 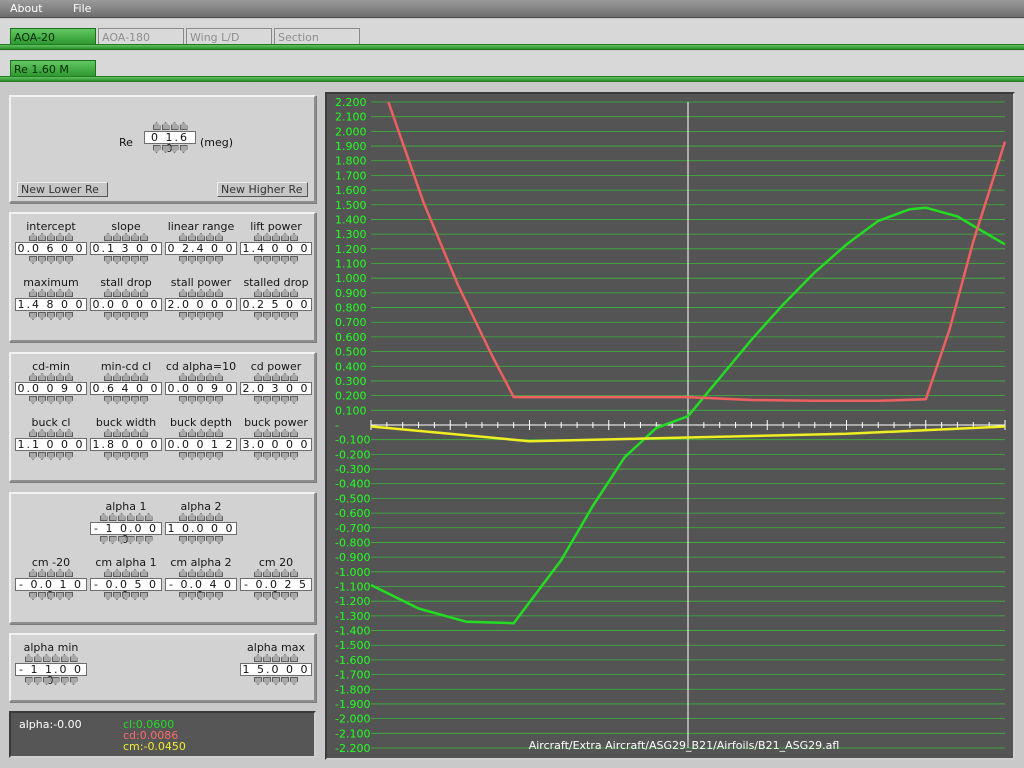 What do you see at coordinates (276, 366) in the screenshot?
I see `param-label: cd power` at bounding box center [276, 366].